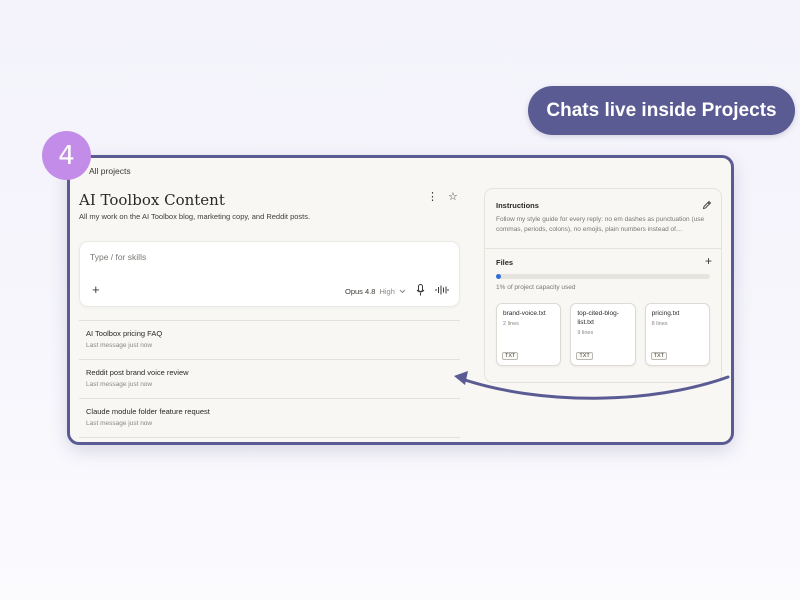 This screenshot has width=800, height=600. Describe the element at coordinates (536, 287) in the screenshot. I see `capacity-text: 1% of project capacity used` at that location.